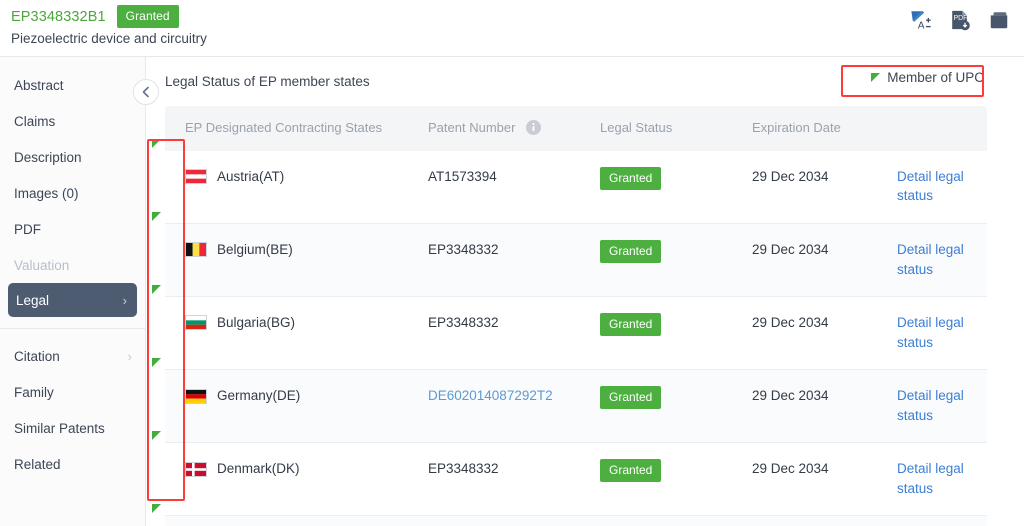 The width and height of the screenshot is (1024, 526). What do you see at coordinates (72, 300) in the screenshot?
I see `sidebar-item-legal: Legal ›` at bounding box center [72, 300].